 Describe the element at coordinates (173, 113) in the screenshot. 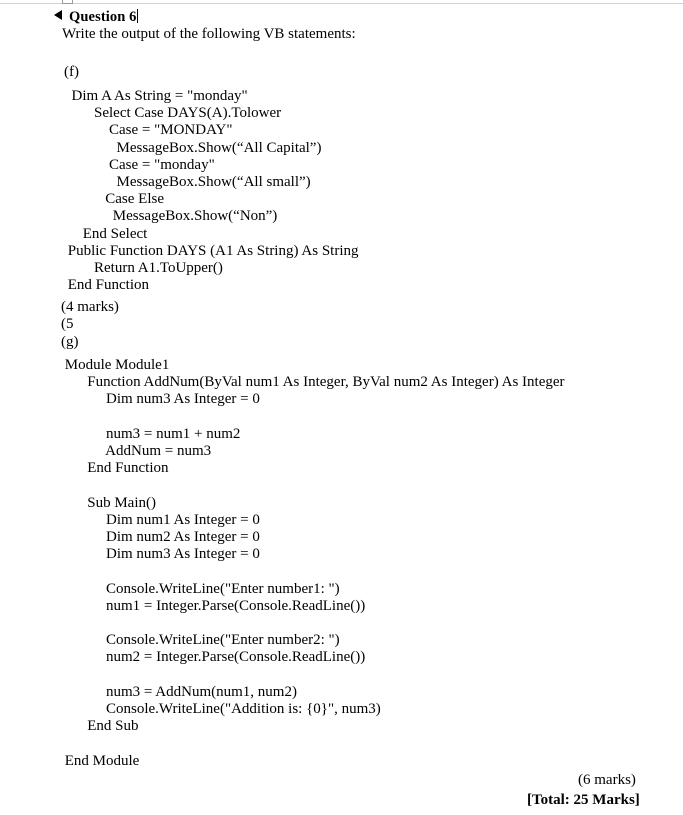

I see `code-line: Select Case DAYS(A).Tolower` at that location.